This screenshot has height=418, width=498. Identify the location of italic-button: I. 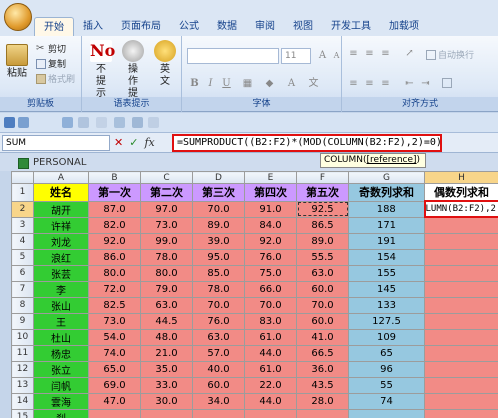
(210, 83).